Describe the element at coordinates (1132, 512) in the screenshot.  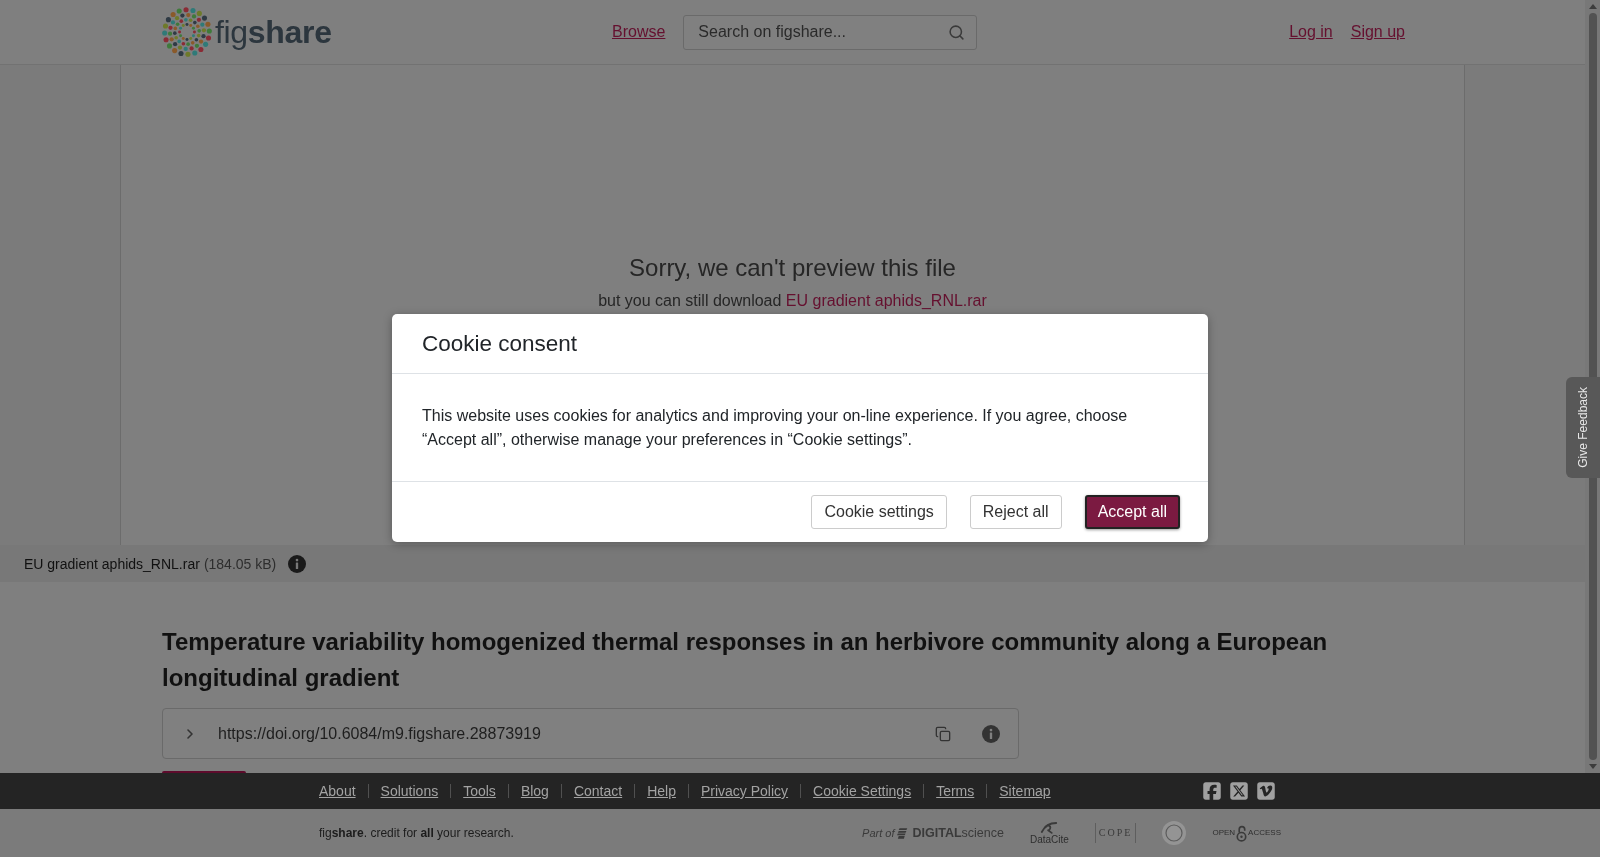
I see `accept-button: Accept all` at that location.